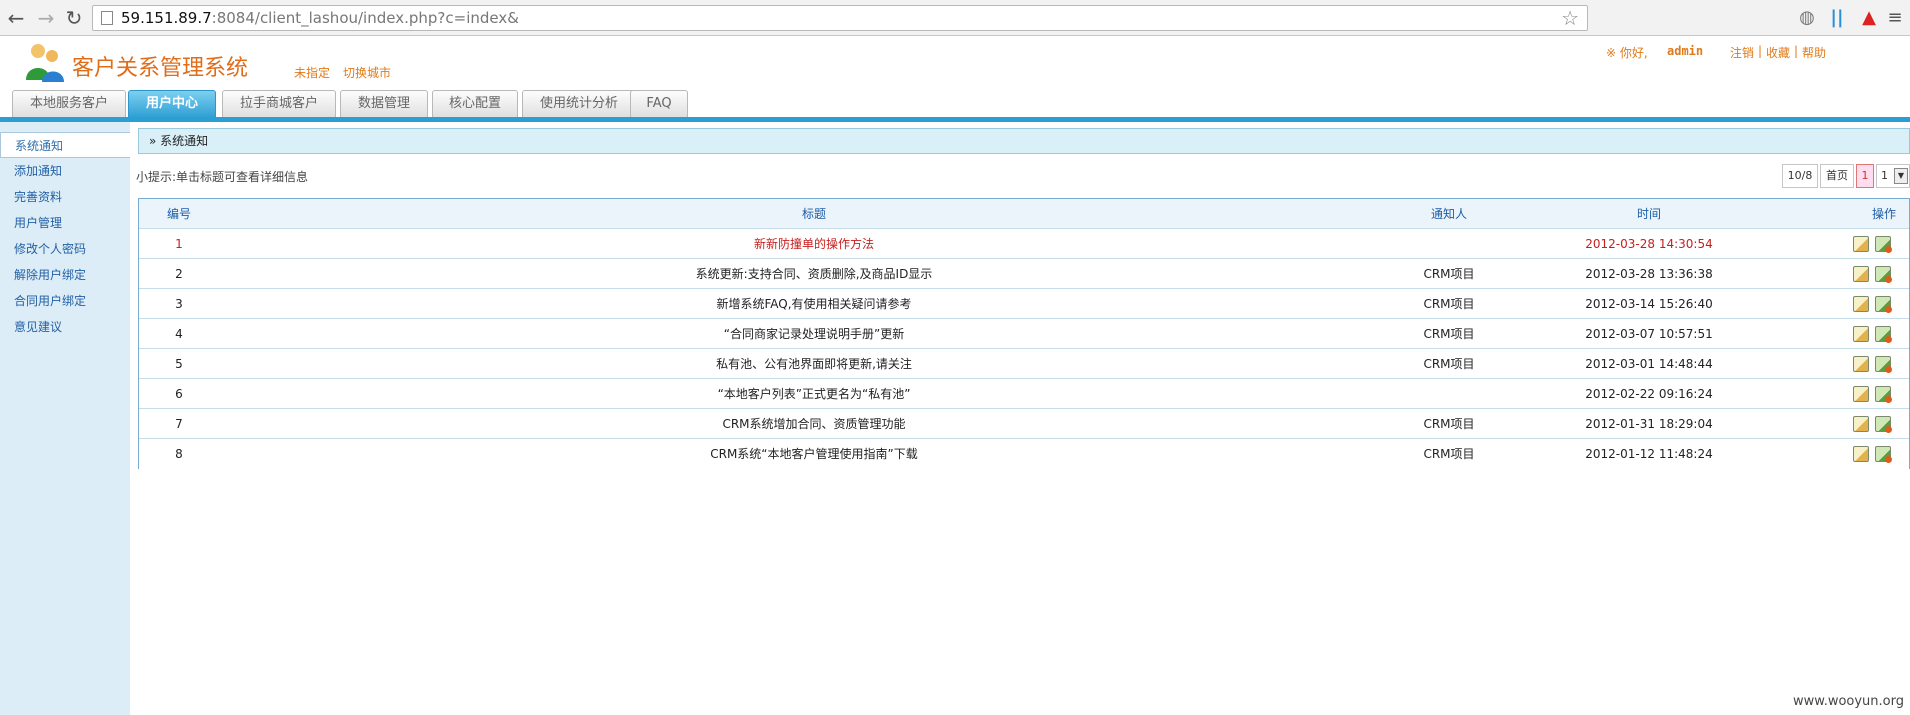  What do you see at coordinates (1649, 304) in the screenshot?
I see `cell-time: 2012-03-14 15:26:40` at bounding box center [1649, 304].